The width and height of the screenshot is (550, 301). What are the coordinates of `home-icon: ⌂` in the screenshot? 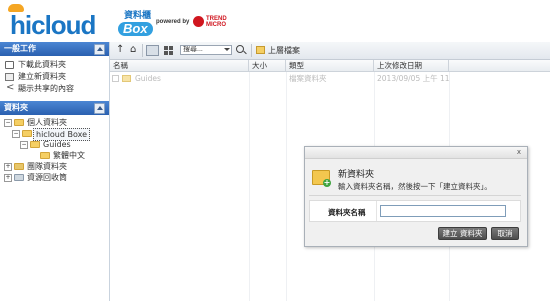 It's located at (134, 50).